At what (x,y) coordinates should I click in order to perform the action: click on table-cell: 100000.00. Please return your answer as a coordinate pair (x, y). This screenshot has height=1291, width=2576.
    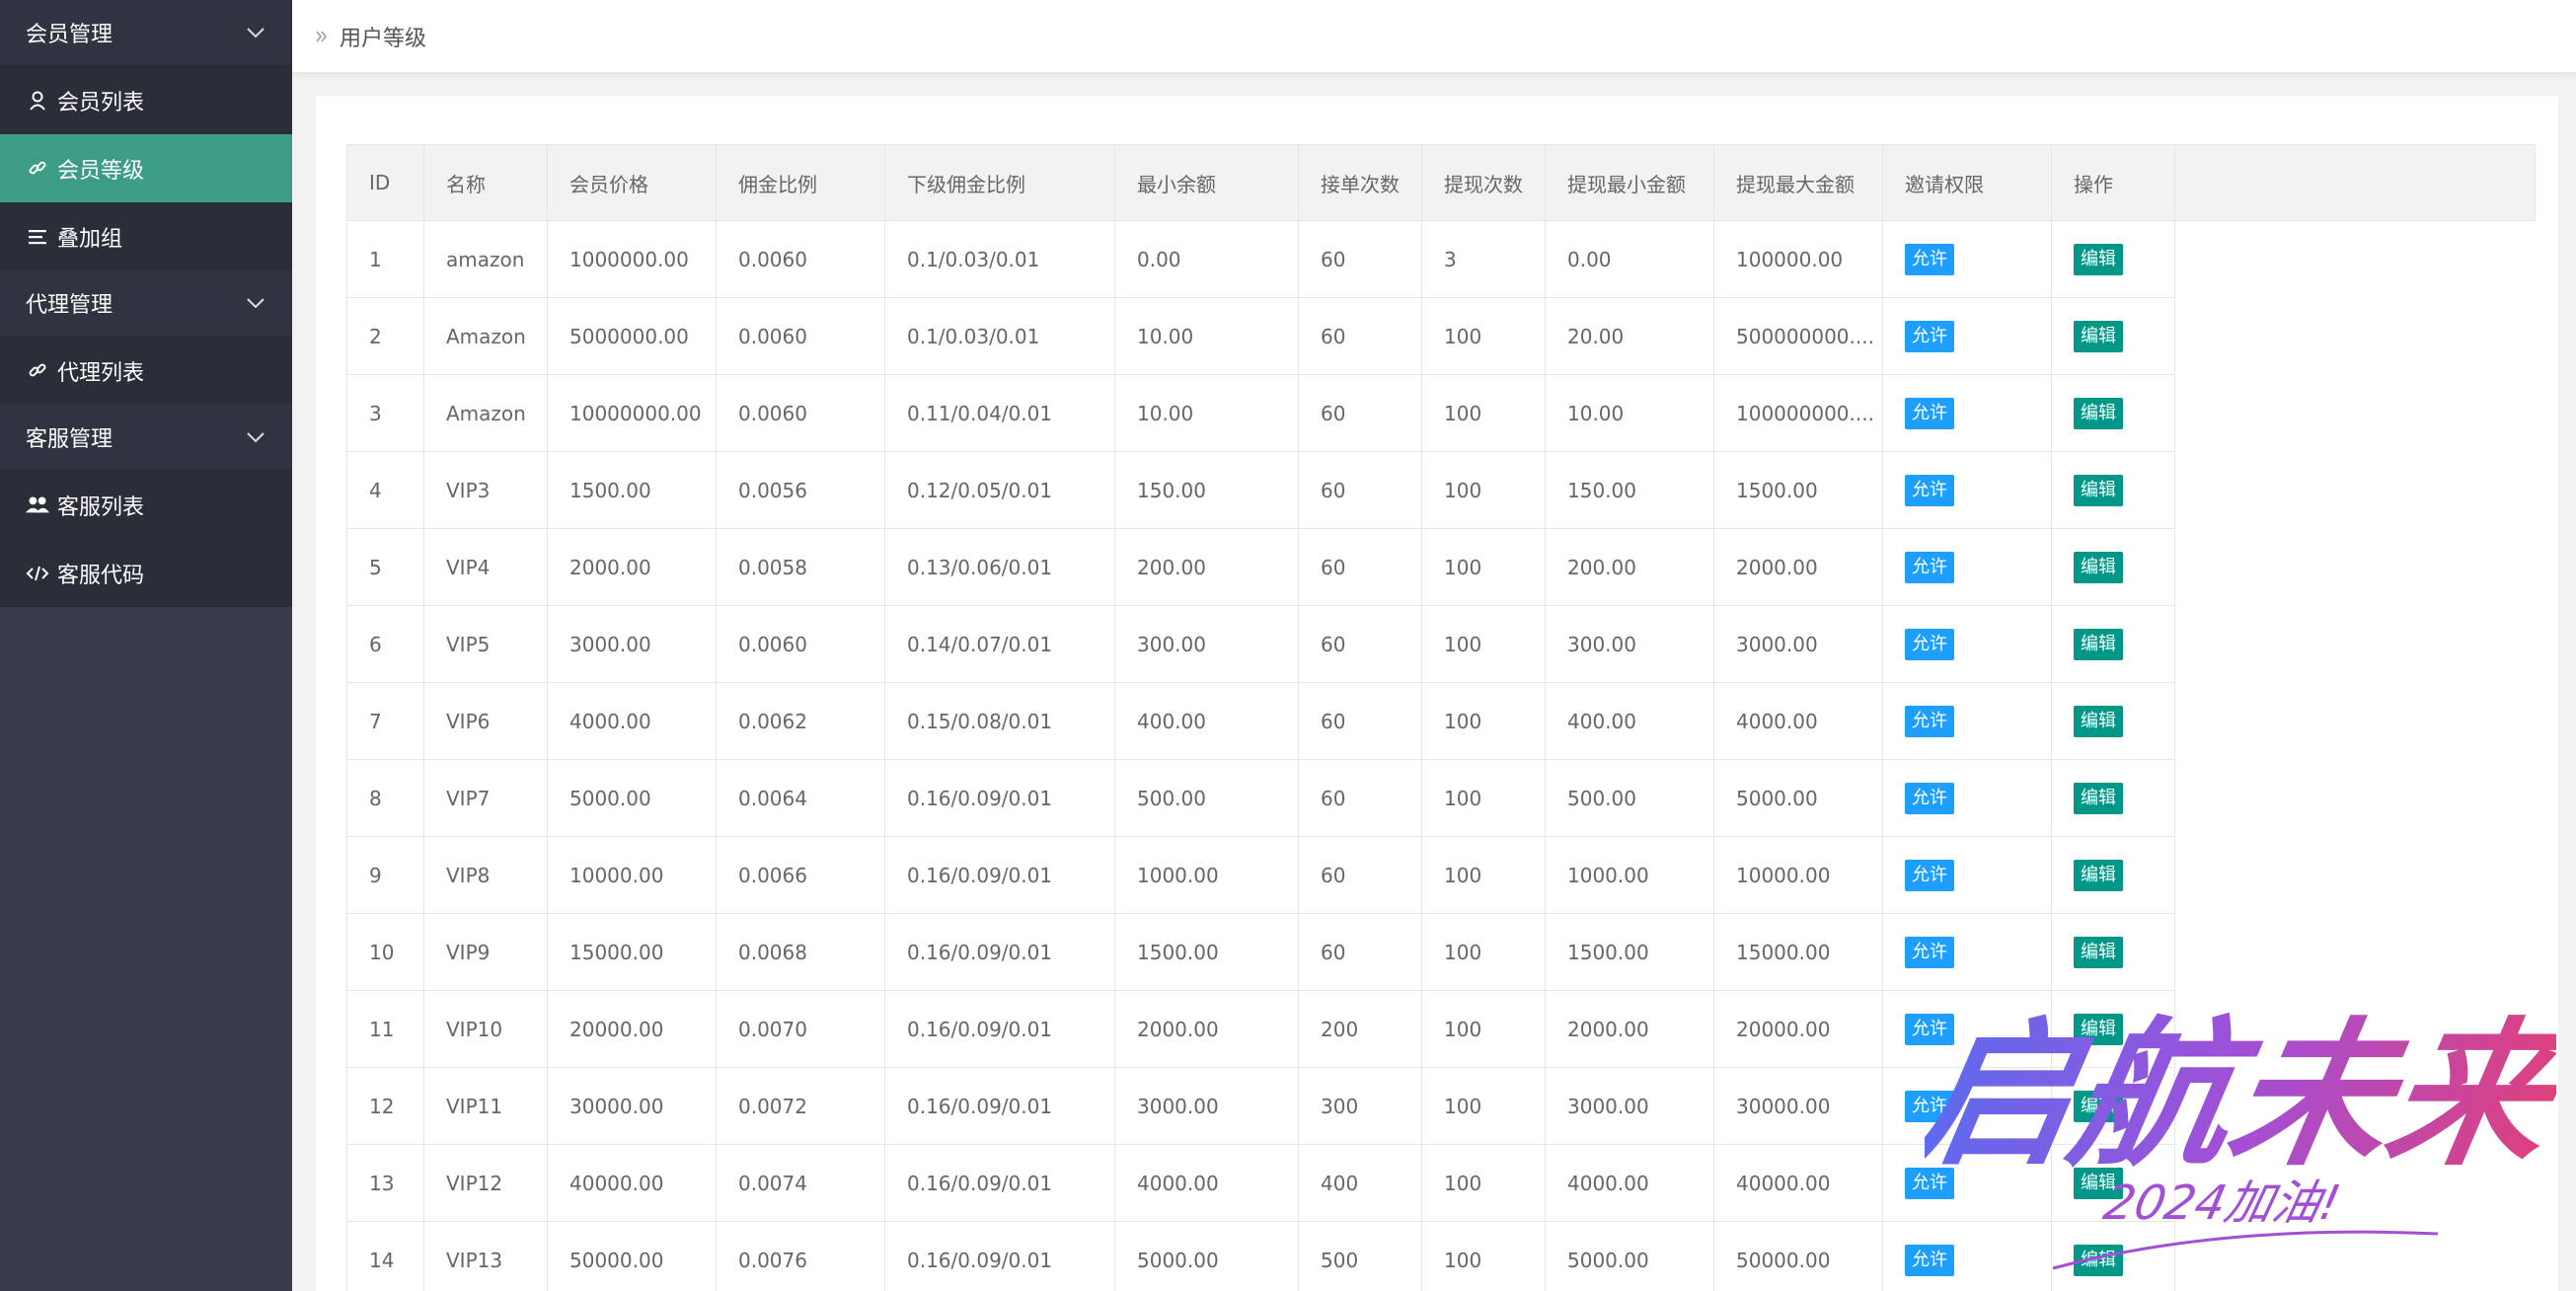
    Looking at the image, I should click on (1798, 259).